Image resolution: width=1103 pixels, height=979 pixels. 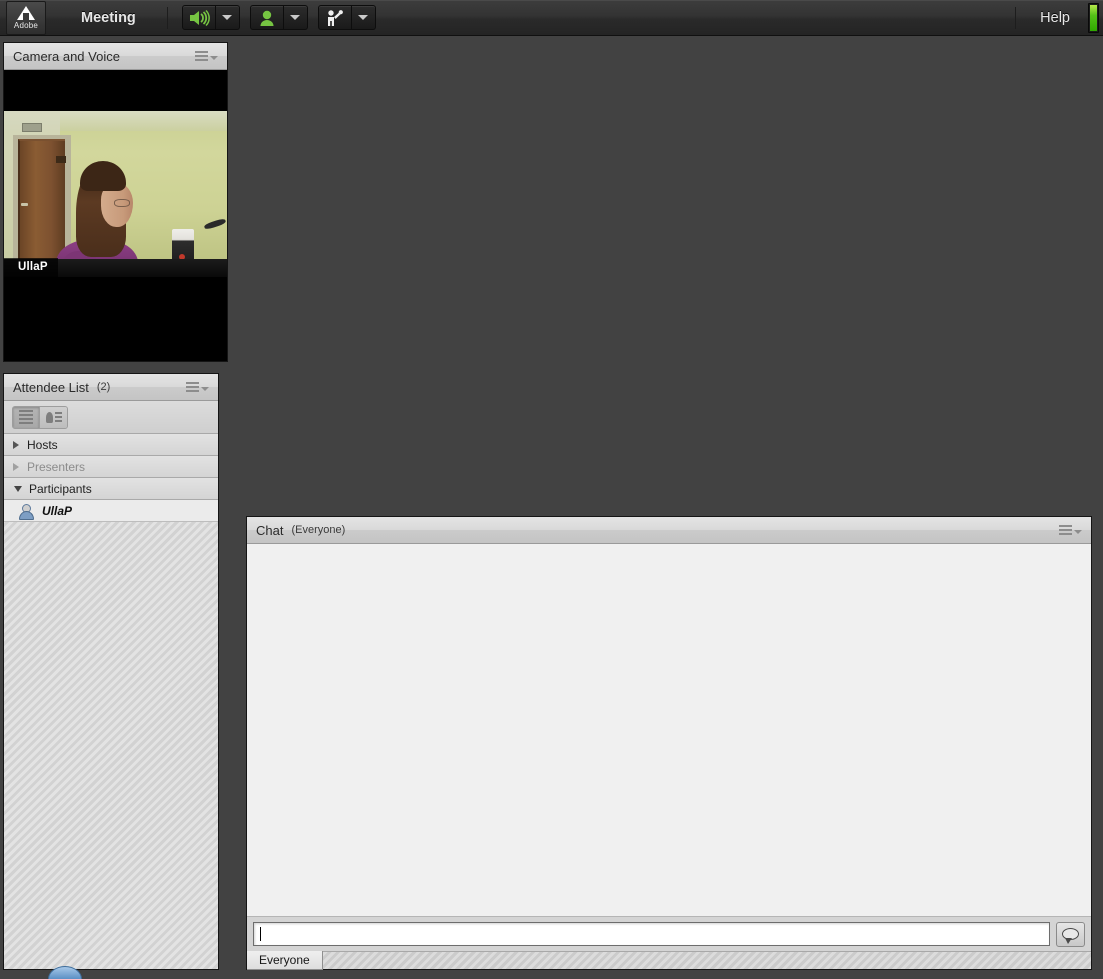 I want to click on adobe-a-icon, so click(x=26, y=12).